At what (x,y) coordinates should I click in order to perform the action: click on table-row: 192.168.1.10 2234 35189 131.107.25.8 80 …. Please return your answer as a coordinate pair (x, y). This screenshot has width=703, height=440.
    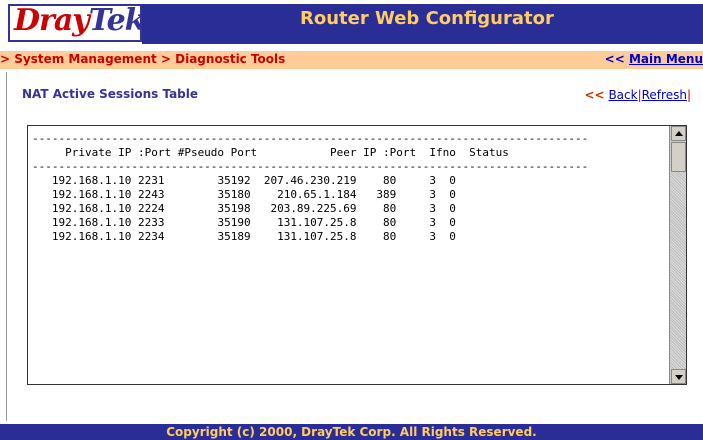
    Looking at the image, I should click on (244, 236).